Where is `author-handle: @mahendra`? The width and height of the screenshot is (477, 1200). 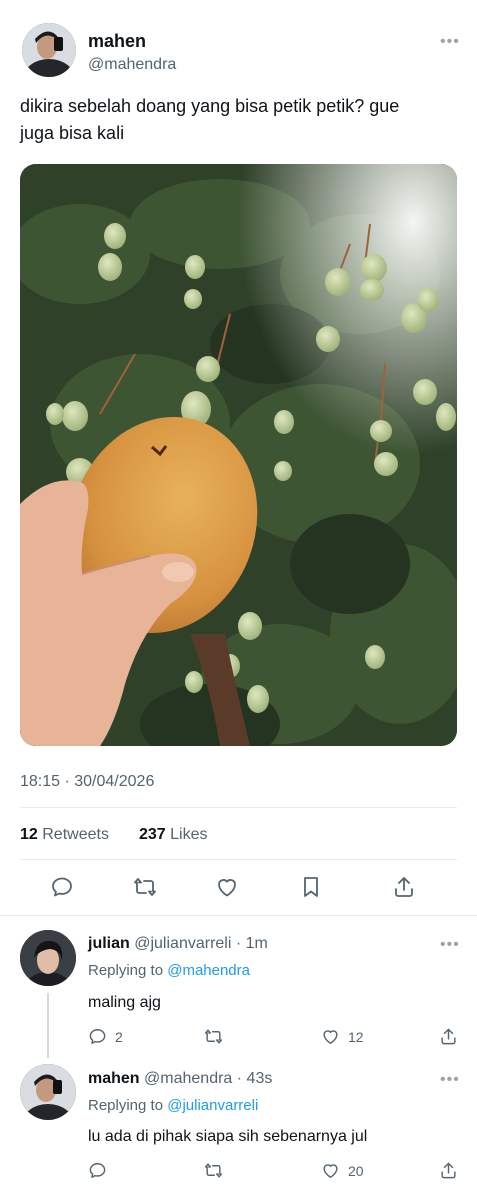
author-handle: @mahendra is located at coordinates (132, 65).